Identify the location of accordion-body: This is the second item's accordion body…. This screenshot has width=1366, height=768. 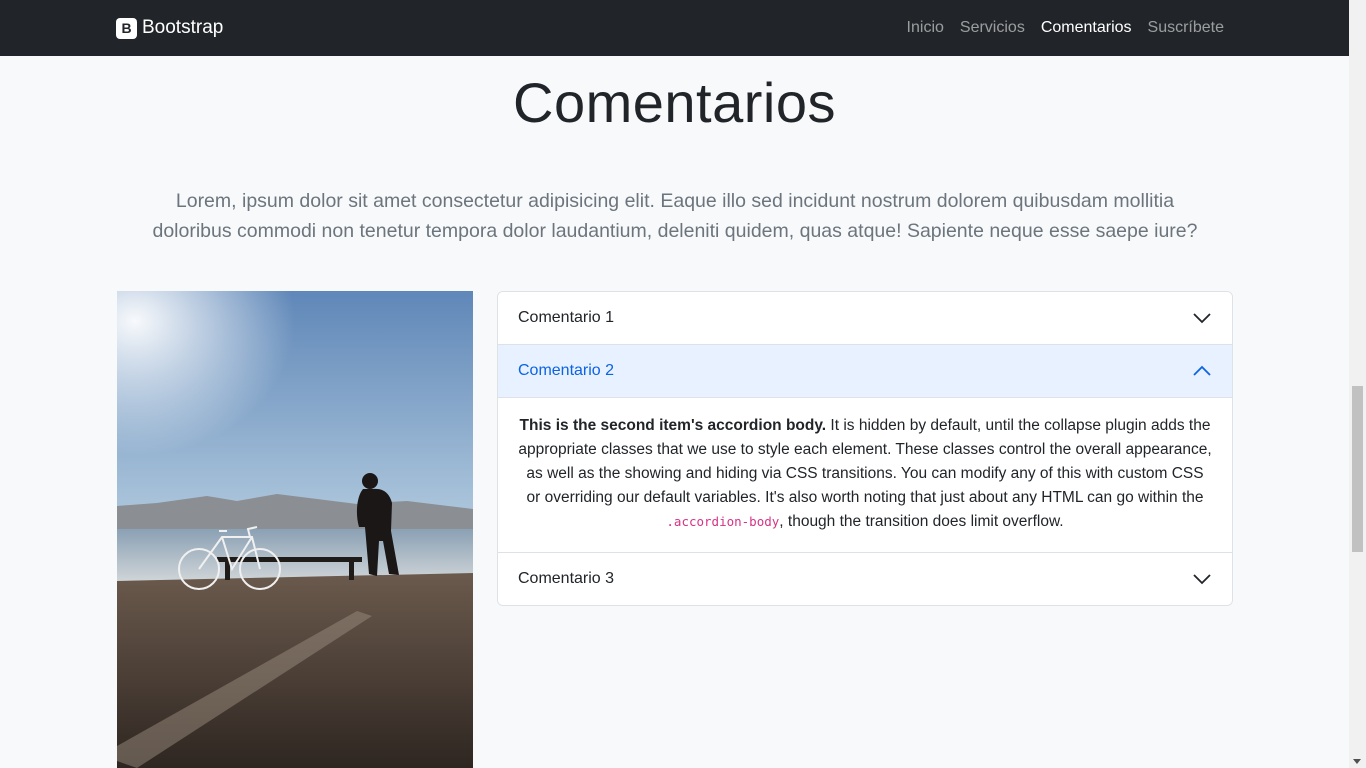
(865, 475).